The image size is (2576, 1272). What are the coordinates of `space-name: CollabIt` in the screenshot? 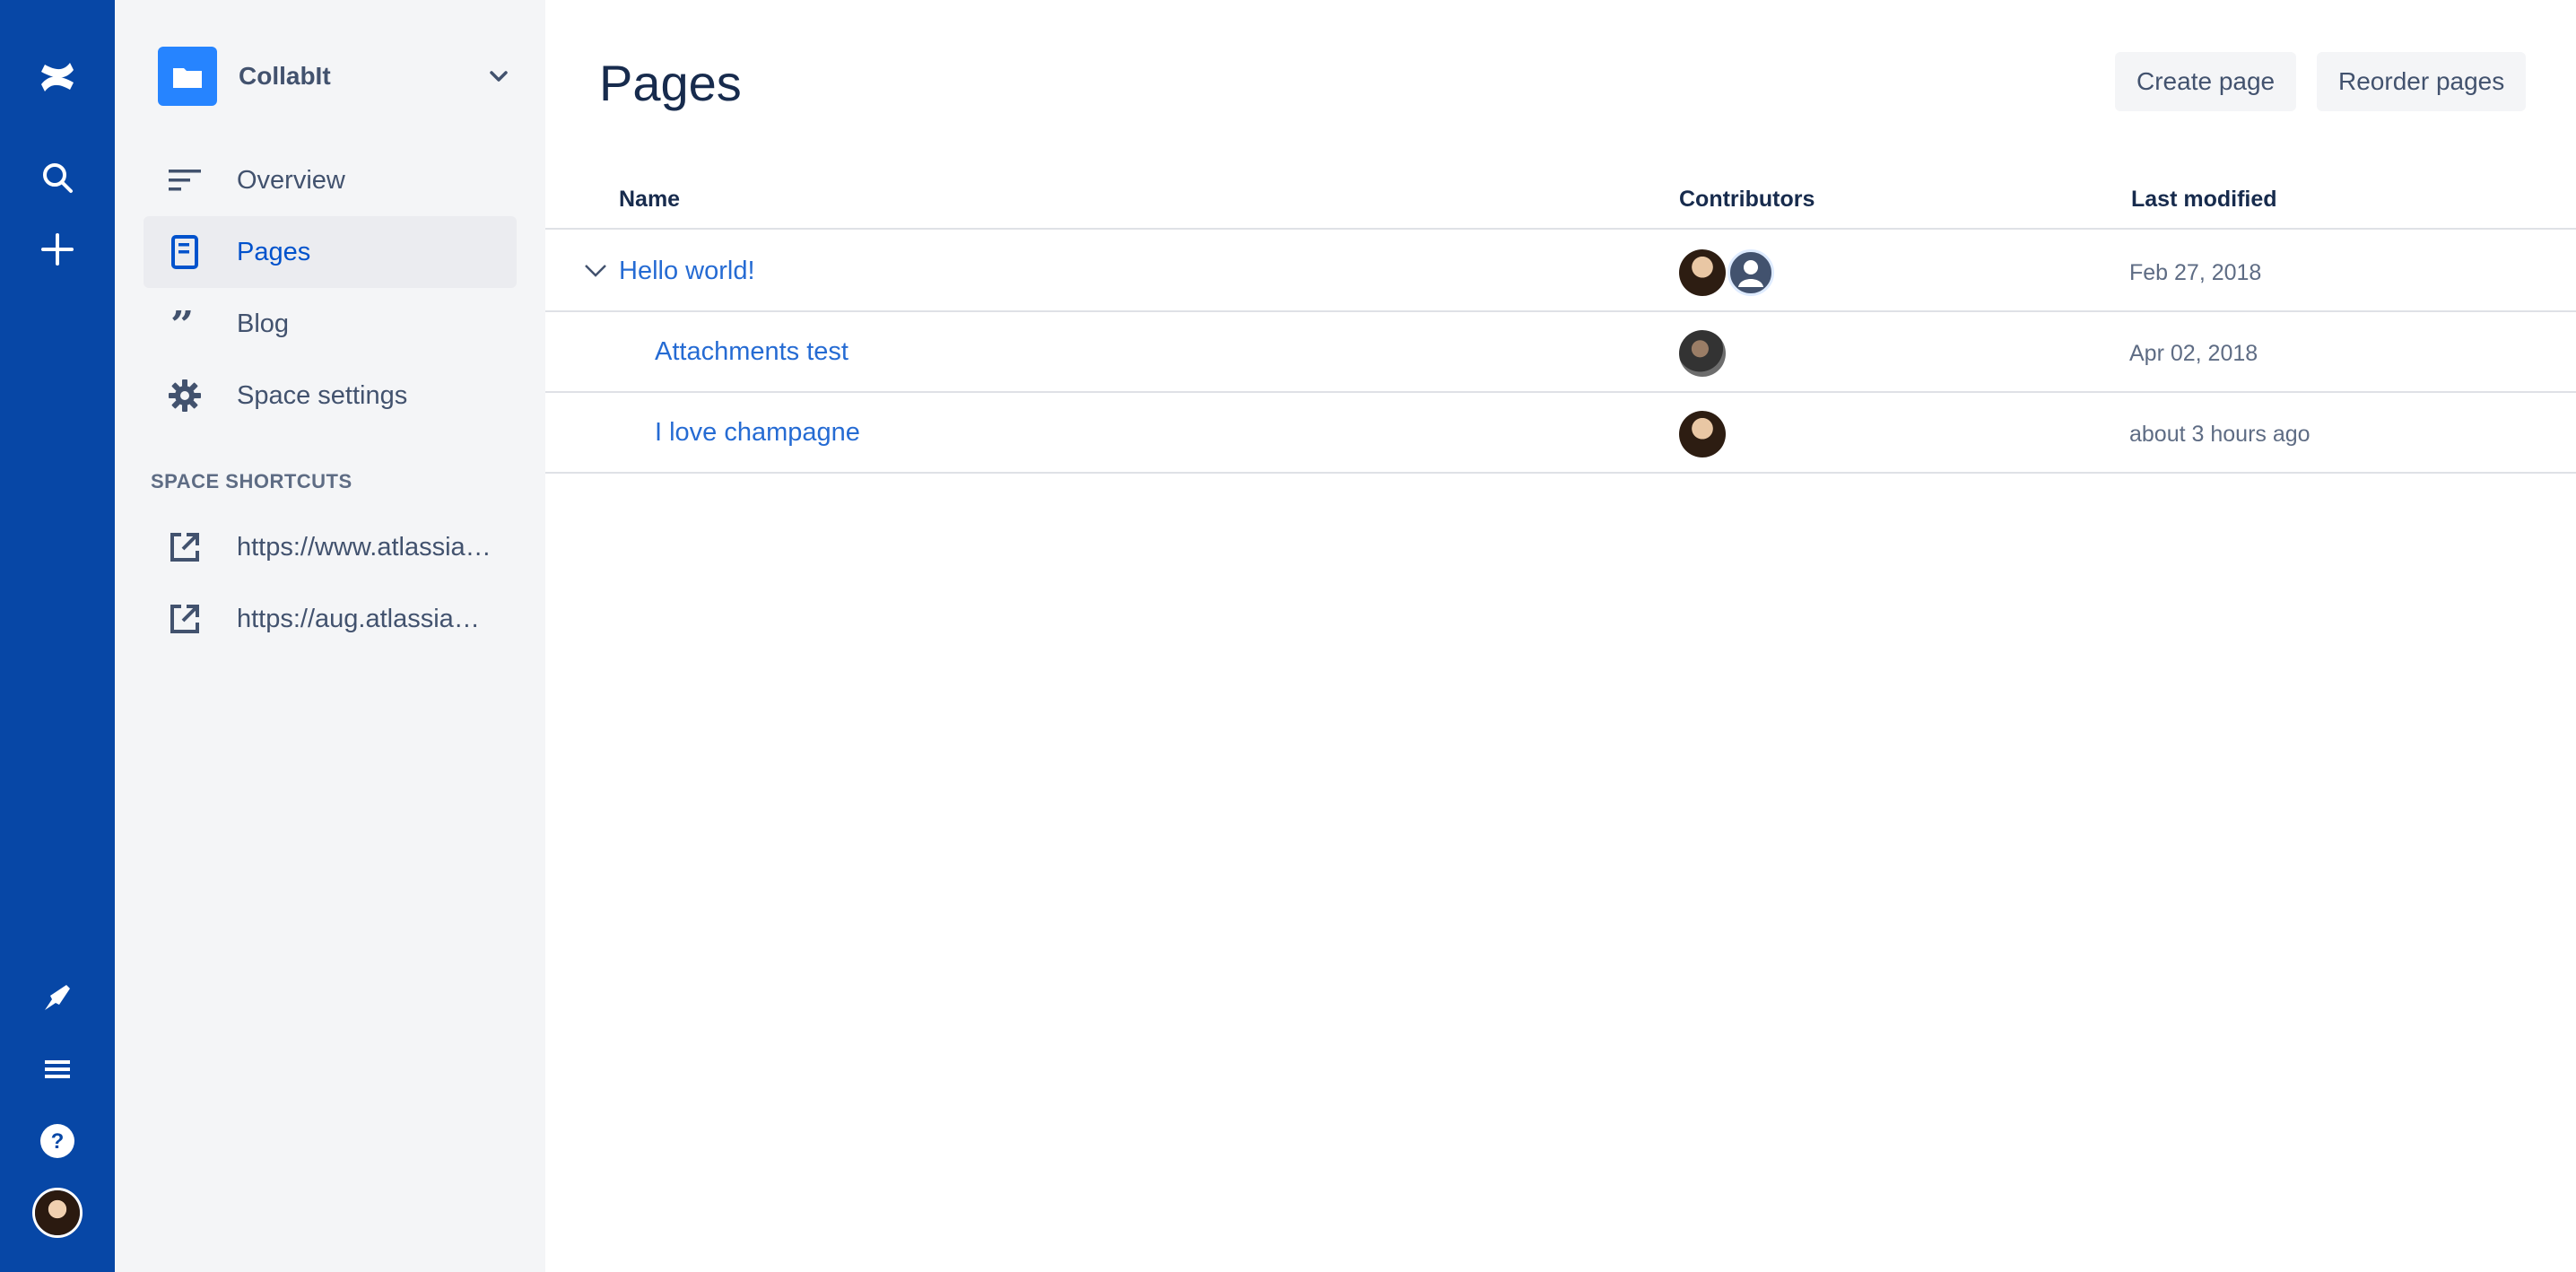 It's located at (285, 76).